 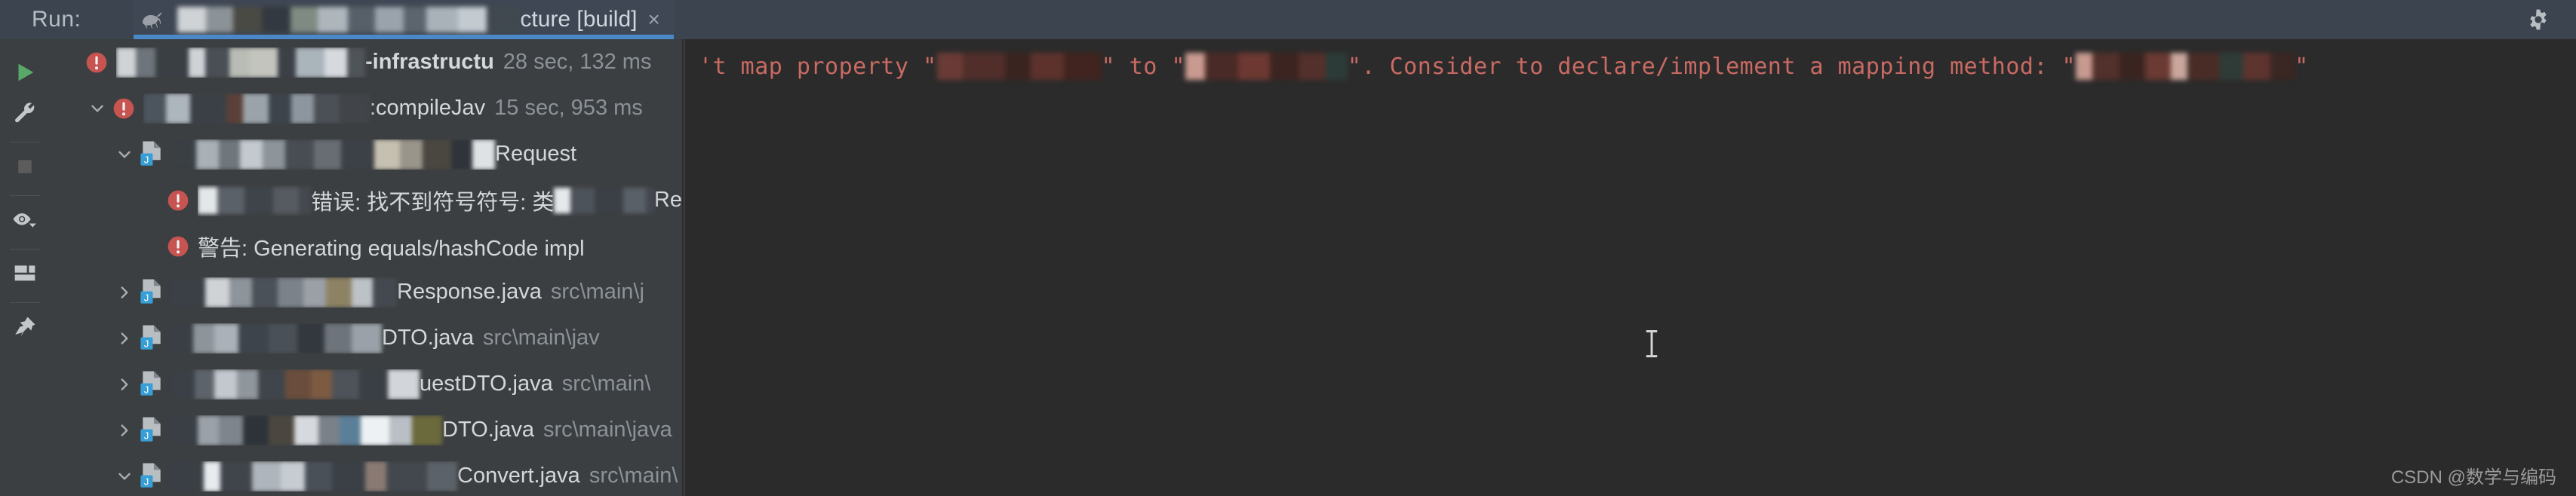 I want to click on row-label: 错误: 找不到符号符号: 类 Re, so click(x=440, y=200).